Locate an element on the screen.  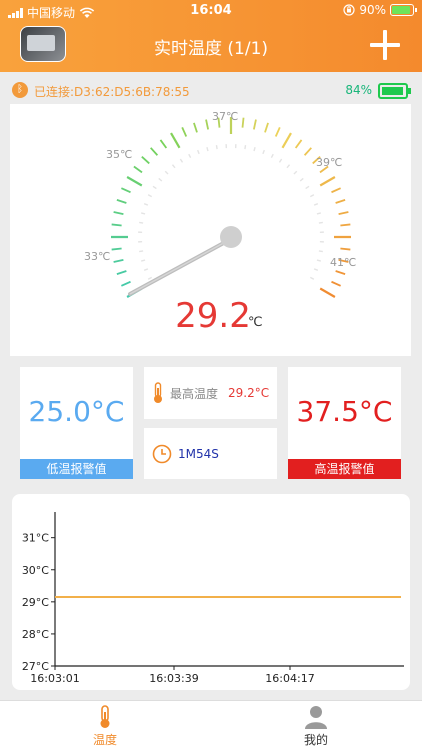
y-tick-label: 29°C is located at coordinates (35, 602).